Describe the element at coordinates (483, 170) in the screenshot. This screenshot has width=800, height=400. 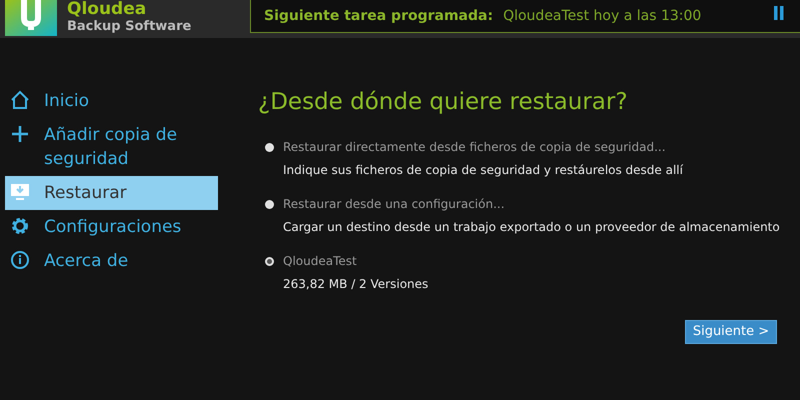
I see `option-description: Indique sus ficheros de copia de seguridad y restáurelos desde allí` at that location.